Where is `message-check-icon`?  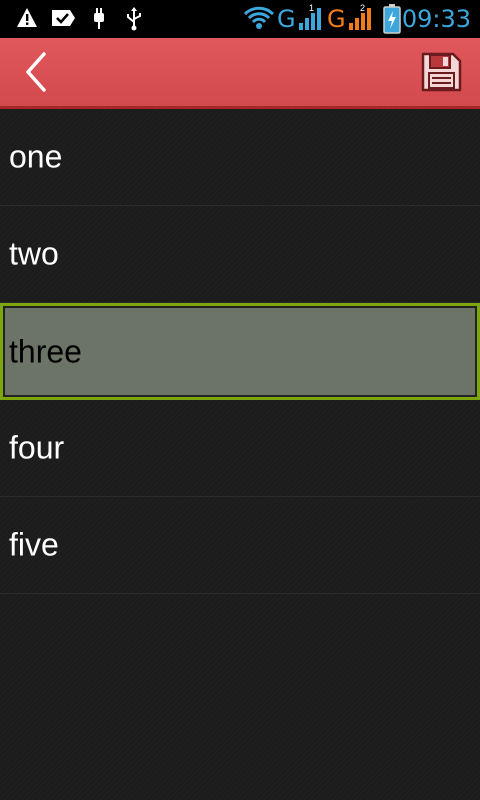 message-check-icon is located at coordinates (63, 19).